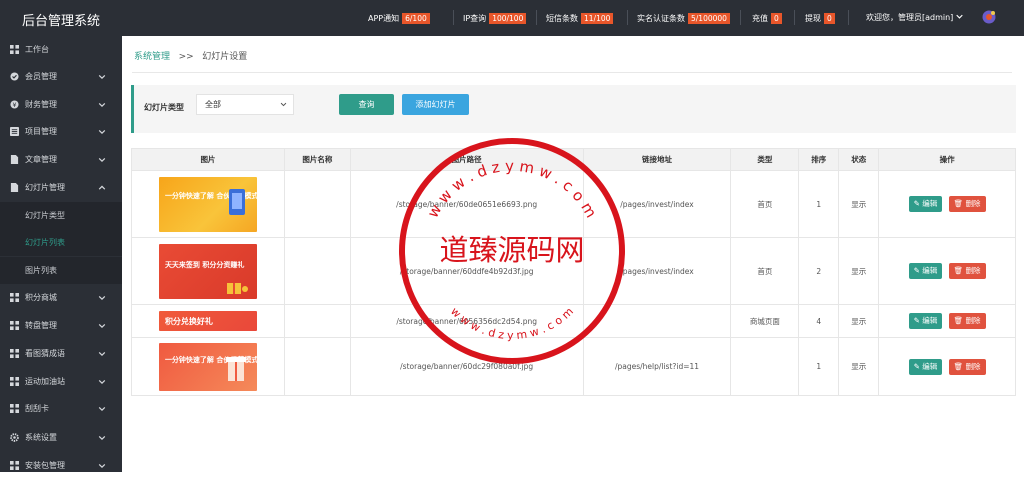  Describe the element at coordinates (580, 18) in the screenshot. I see `stat-sms: 短信条数 11/100` at that location.